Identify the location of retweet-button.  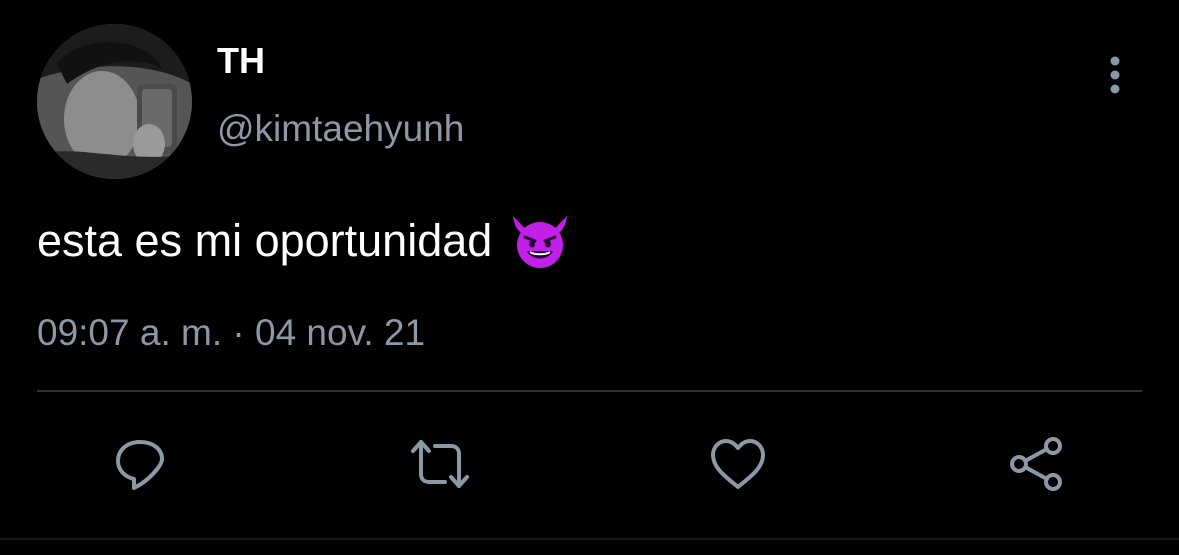
(440, 464).